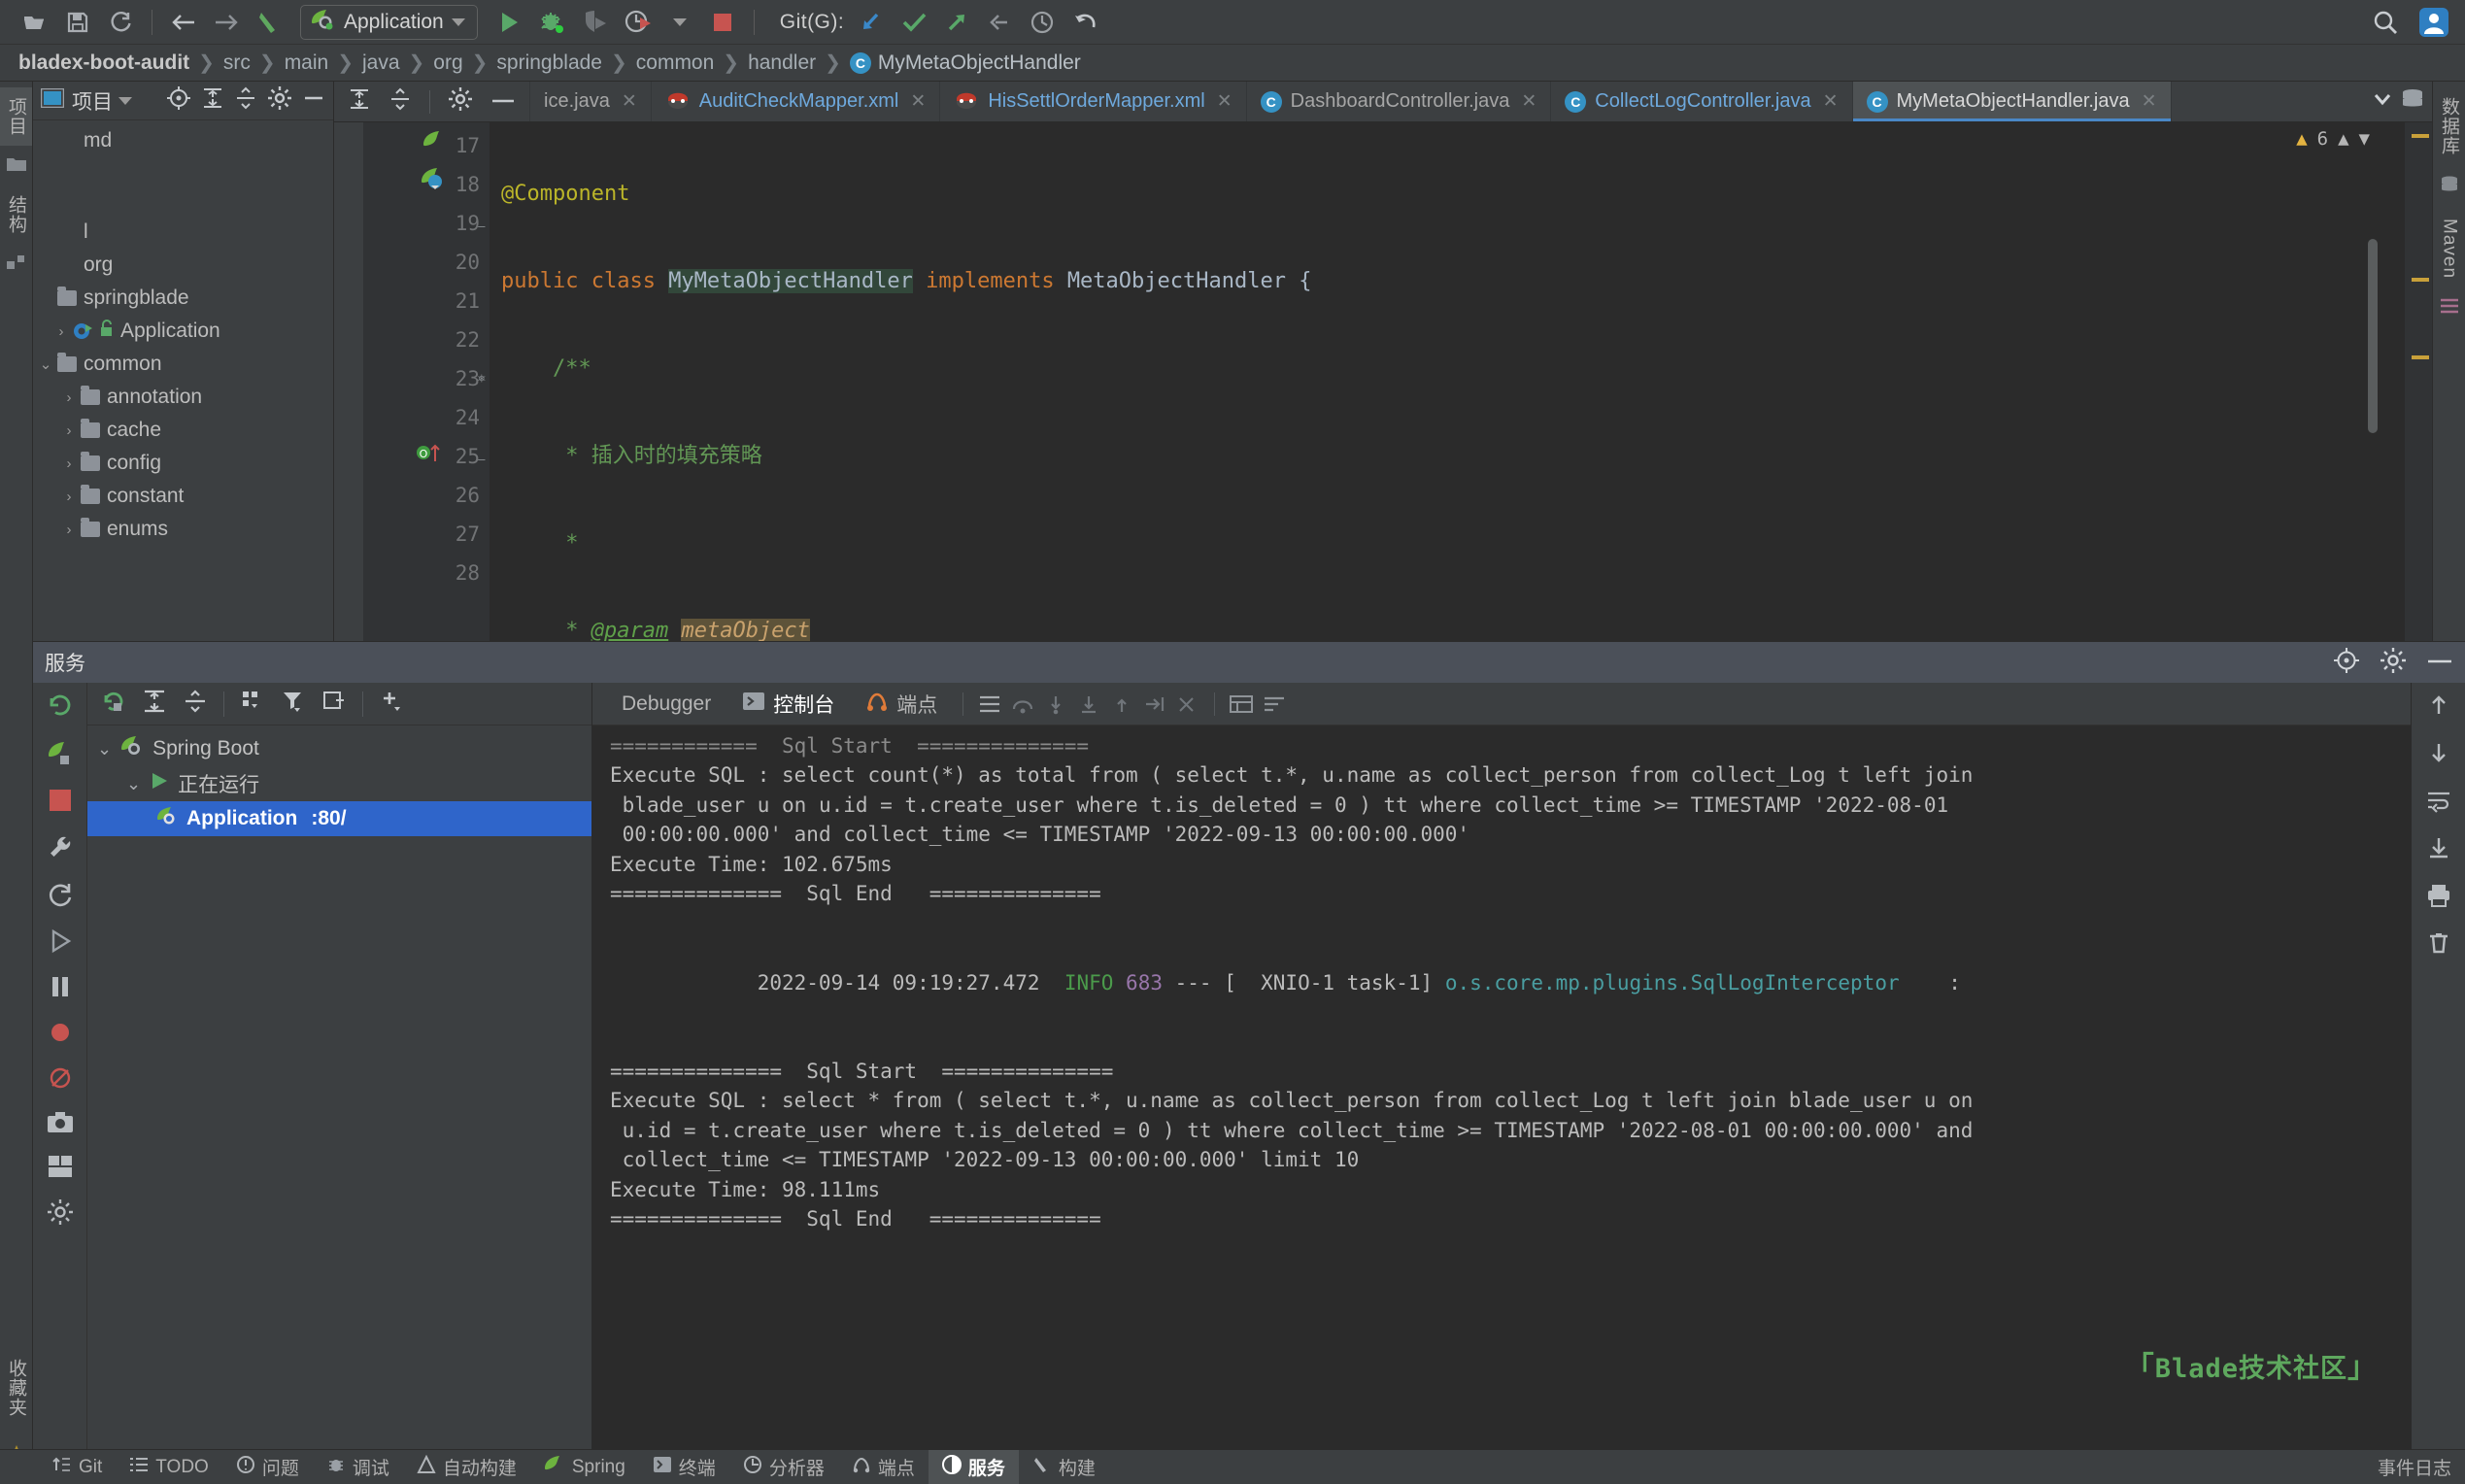 The width and height of the screenshot is (2465, 1484). I want to click on breadcrumb-item-2: main, so click(307, 63).